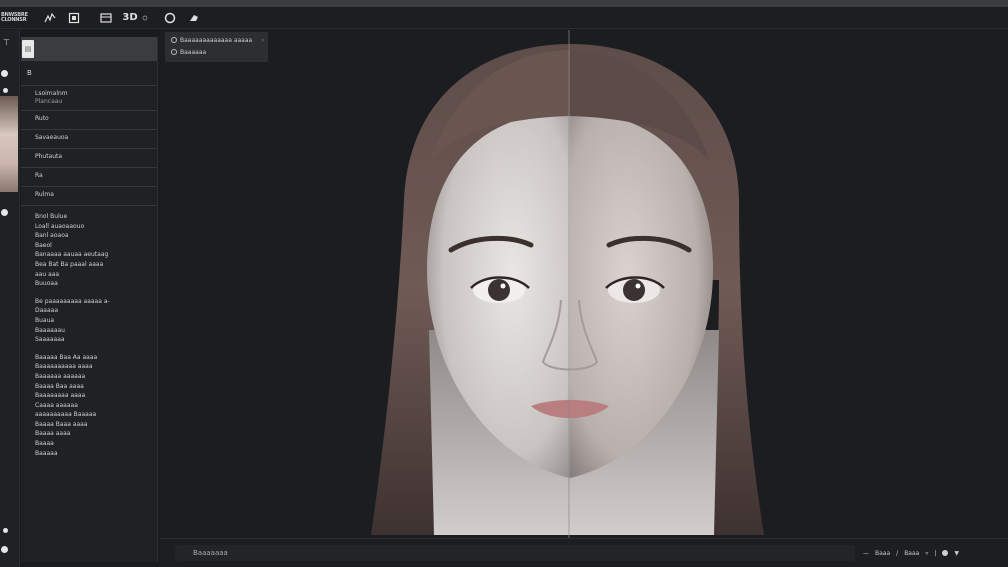 Image resolution: width=1008 pixels, height=567 pixels. What do you see at coordinates (52, 137) in the screenshot?
I see `prop-label: Savaeauoa` at bounding box center [52, 137].